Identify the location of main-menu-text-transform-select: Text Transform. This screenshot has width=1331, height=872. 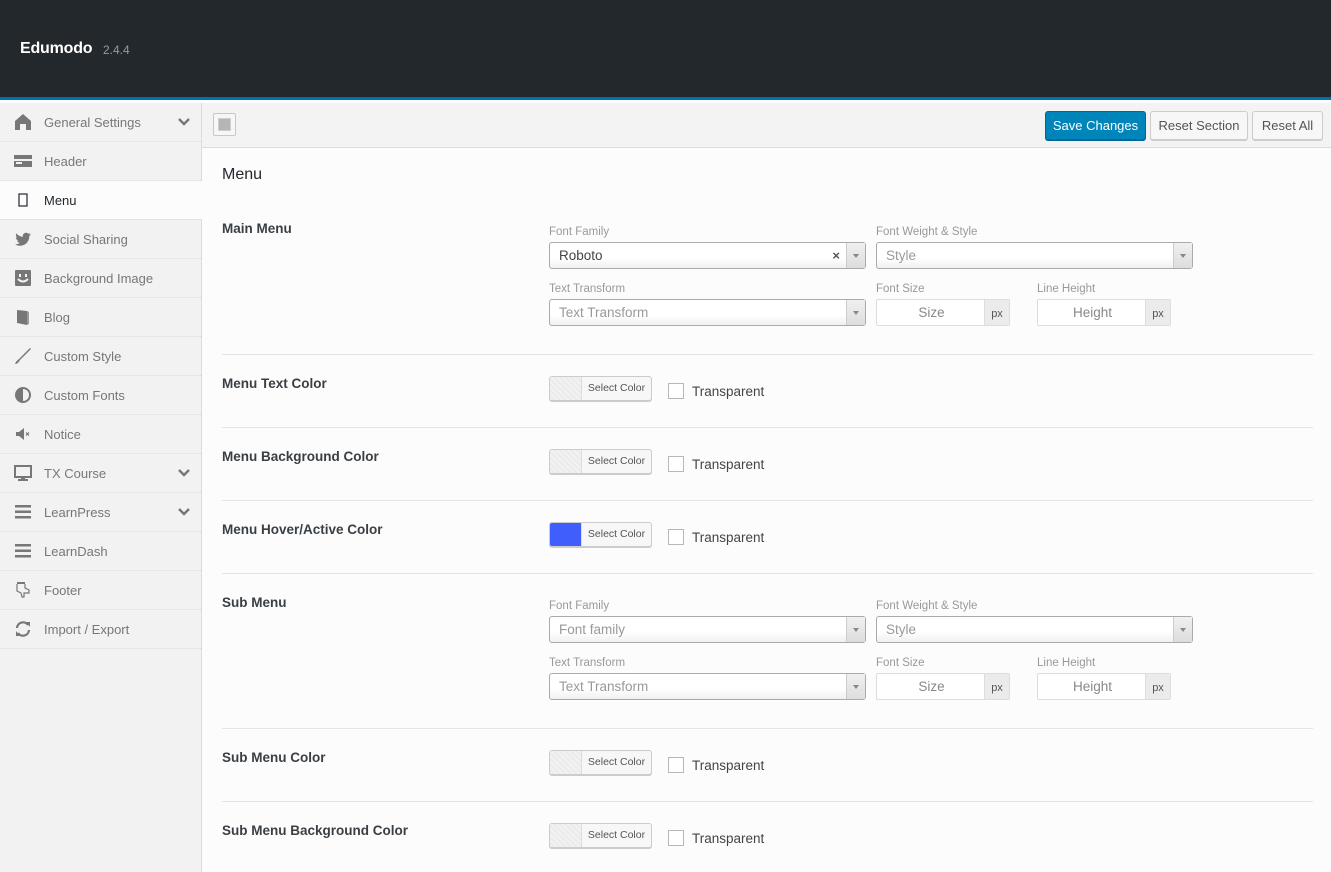
(707, 312).